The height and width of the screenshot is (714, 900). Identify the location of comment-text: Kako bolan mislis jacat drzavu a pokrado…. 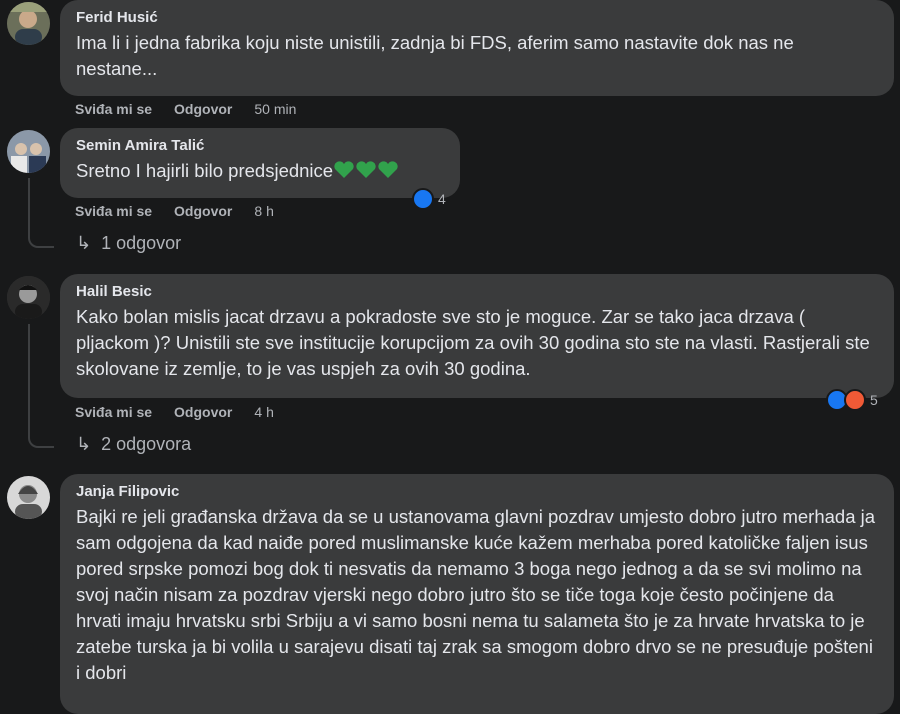
(473, 342).